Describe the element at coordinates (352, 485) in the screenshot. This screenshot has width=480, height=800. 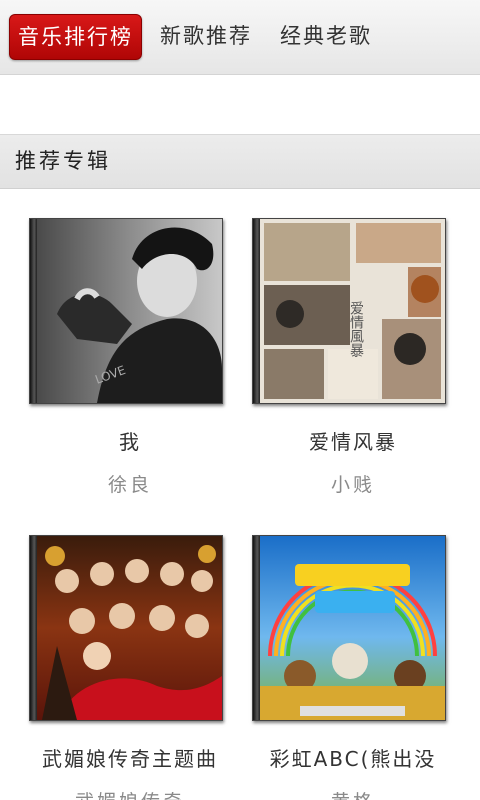
I see `album-artist: 小贱` at that location.